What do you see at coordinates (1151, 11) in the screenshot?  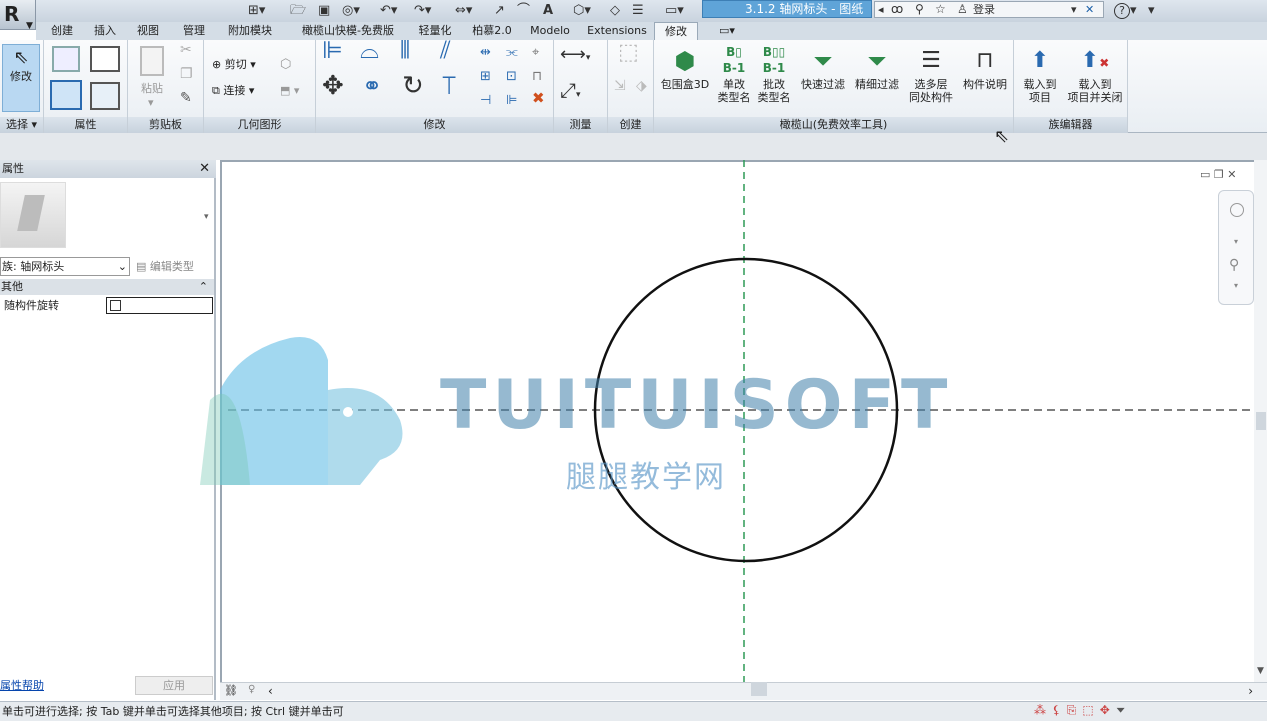 I see `minimize-icon: ▾` at bounding box center [1151, 11].